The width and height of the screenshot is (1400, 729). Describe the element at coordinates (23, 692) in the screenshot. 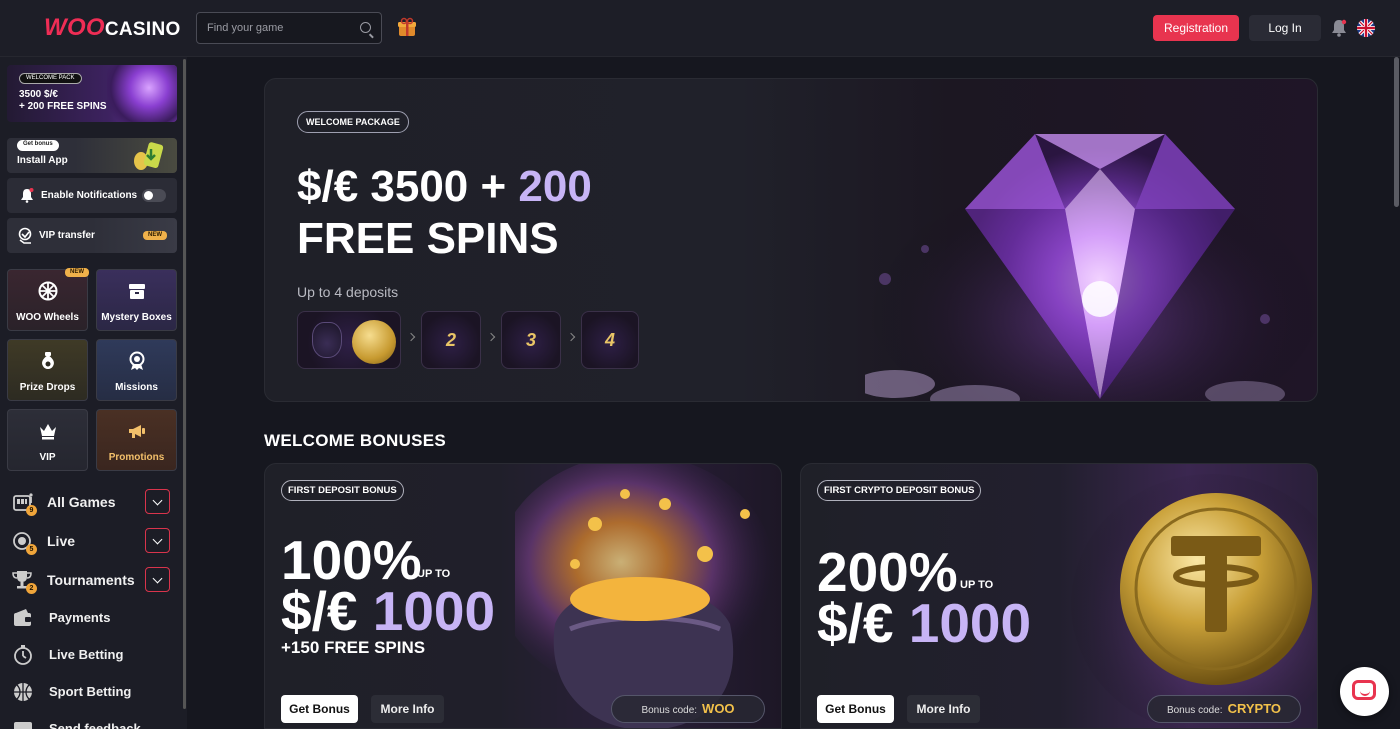

I see `ball-icon` at that location.